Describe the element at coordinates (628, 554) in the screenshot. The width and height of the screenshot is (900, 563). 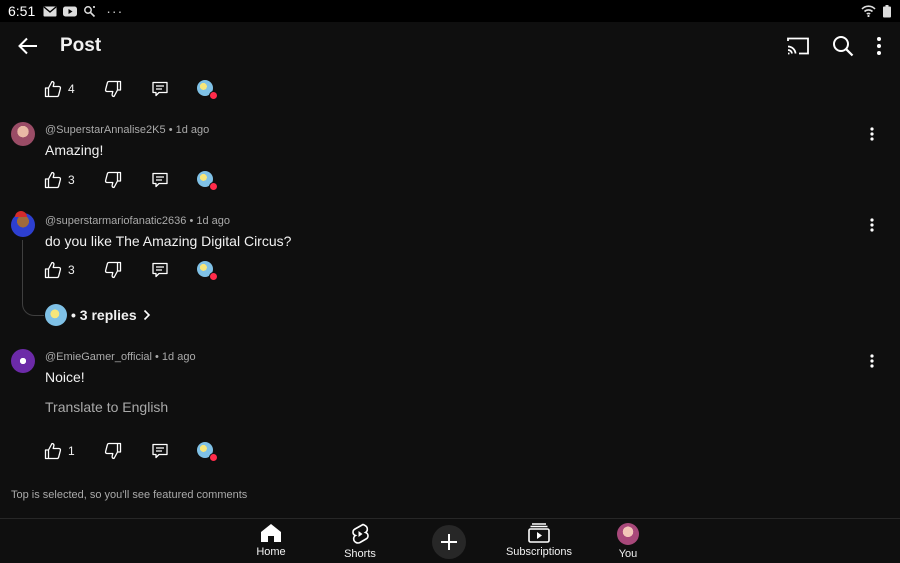
I see `nav-you-label: You` at that location.